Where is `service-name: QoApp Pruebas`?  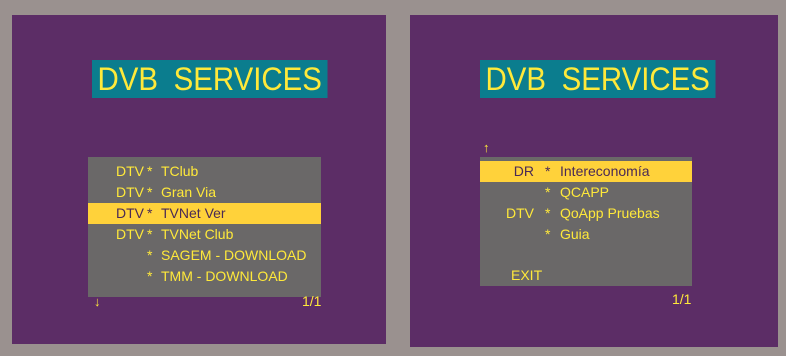 service-name: QoApp Pruebas is located at coordinates (610, 213).